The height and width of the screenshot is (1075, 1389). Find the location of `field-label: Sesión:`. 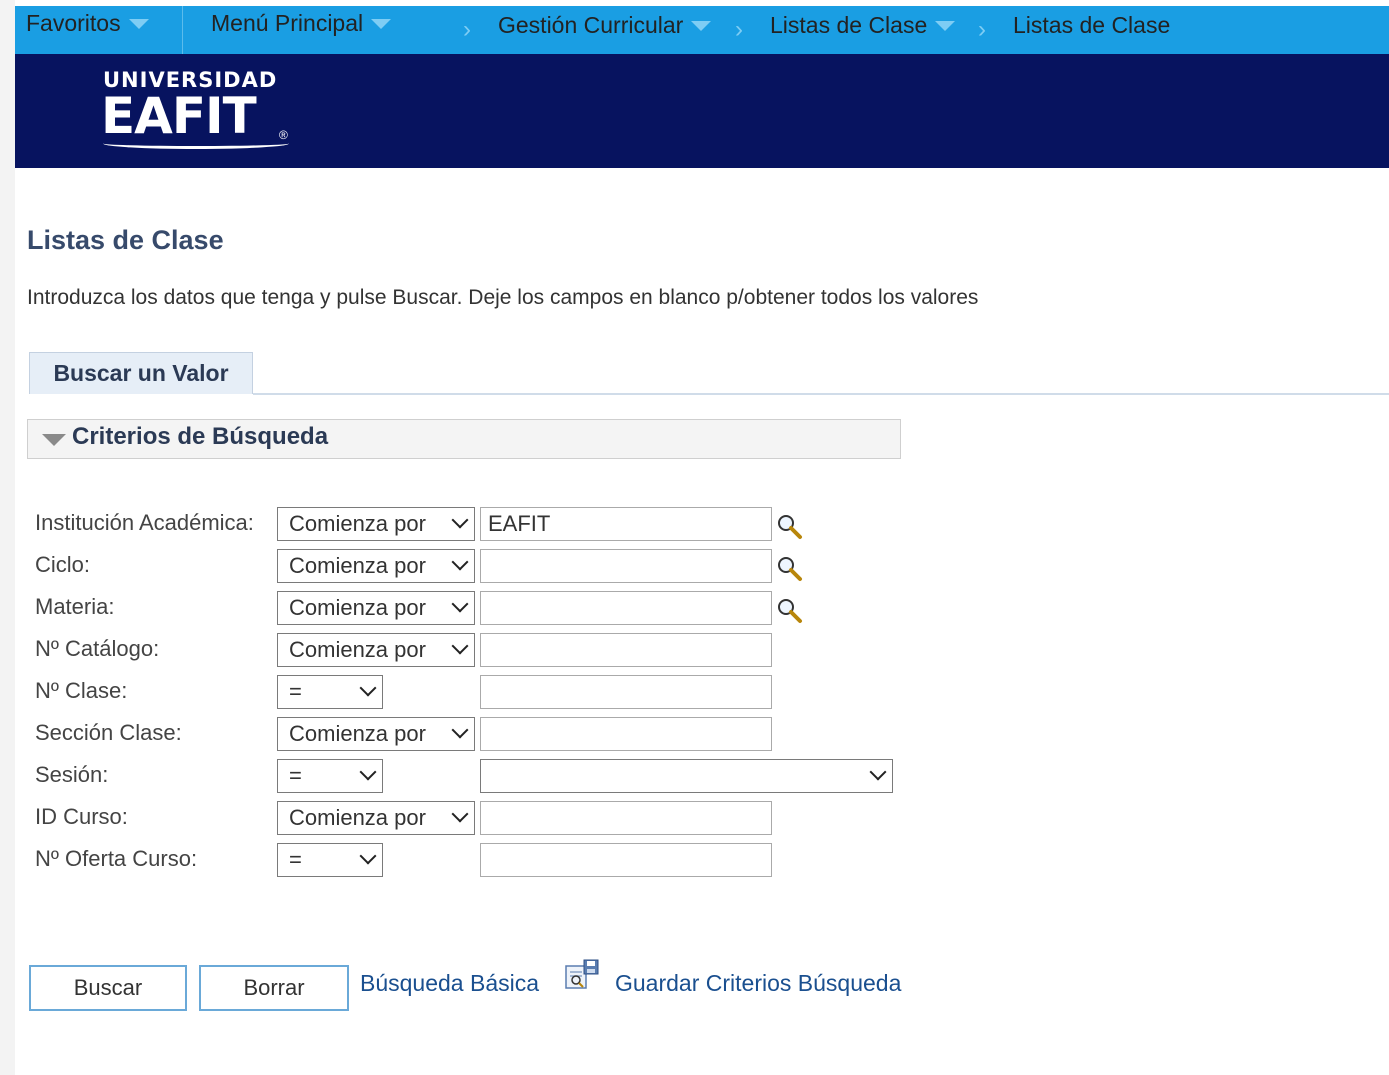

field-label: Sesión: is located at coordinates (72, 774).